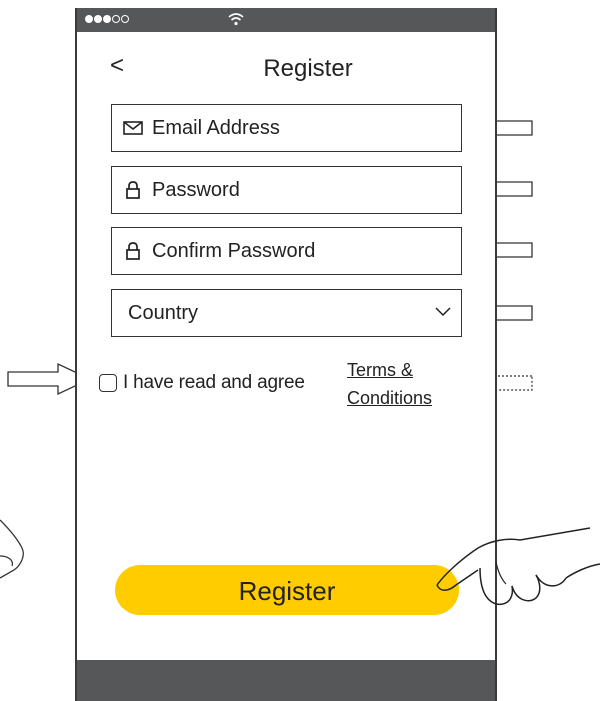 The height and width of the screenshot is (701, 606). What do you see at coordinates (518, 566) in the screenshot?
I see `hand-pointer-sketch` at bounding box center [518, 566].